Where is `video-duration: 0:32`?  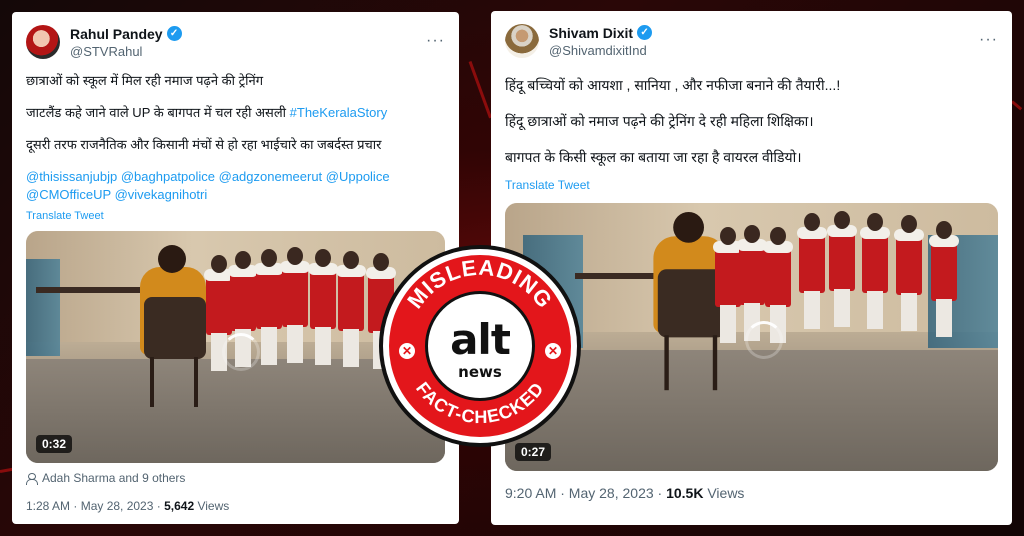 video-duration: 0:32 is located at coordinates (54, 444).